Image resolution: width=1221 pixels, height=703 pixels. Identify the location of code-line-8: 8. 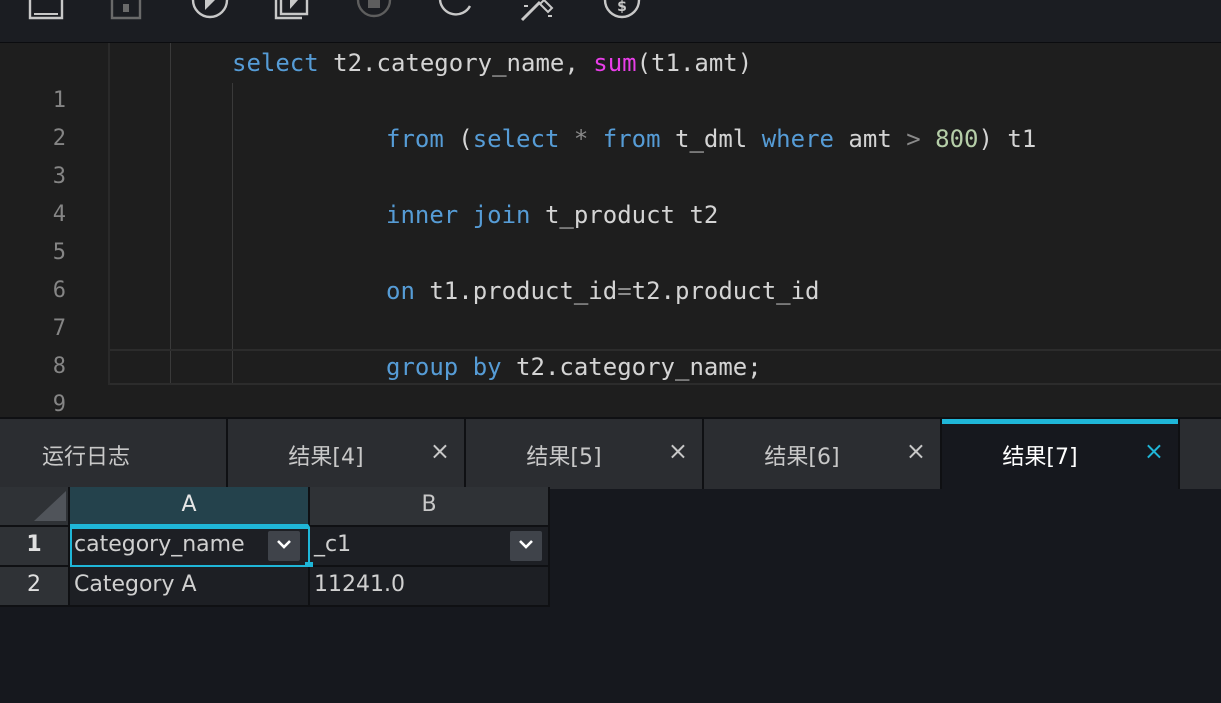
(610, 344).